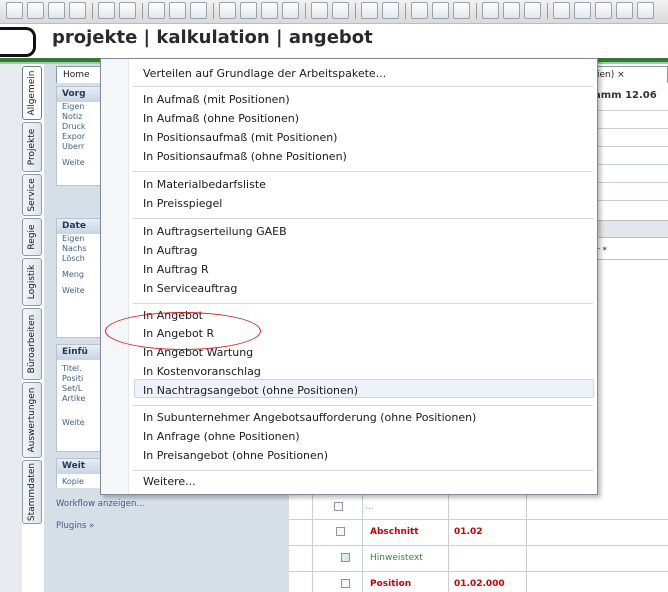  Describe the element at coordinates (215, 231) in the screenshot. I see `menu-item-auftragserteilung-gaeb: In Auftragserteilung GAEB` at that location.